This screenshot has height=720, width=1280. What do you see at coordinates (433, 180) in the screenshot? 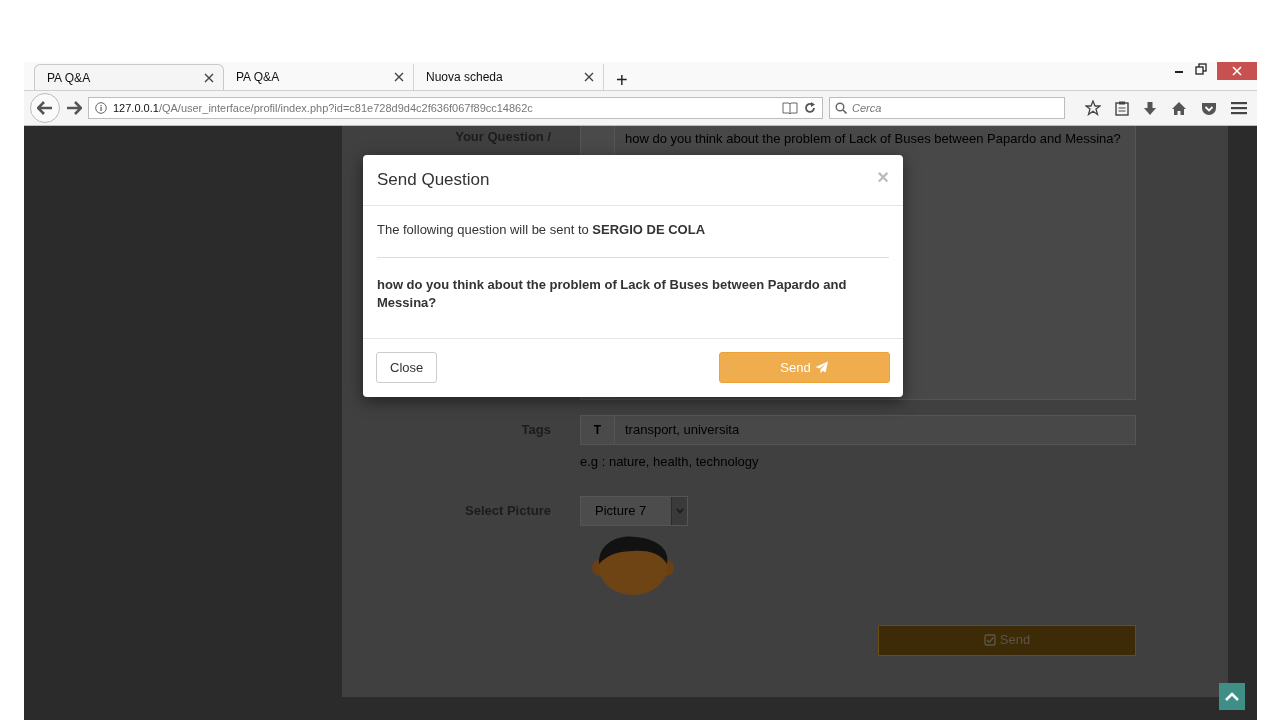
I see `dialog-title: Send Question` at bounding box center [433, 180].